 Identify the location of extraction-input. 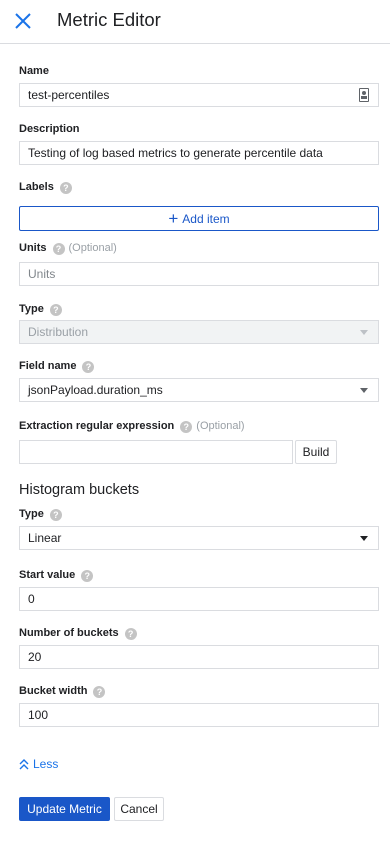
(156, 452).